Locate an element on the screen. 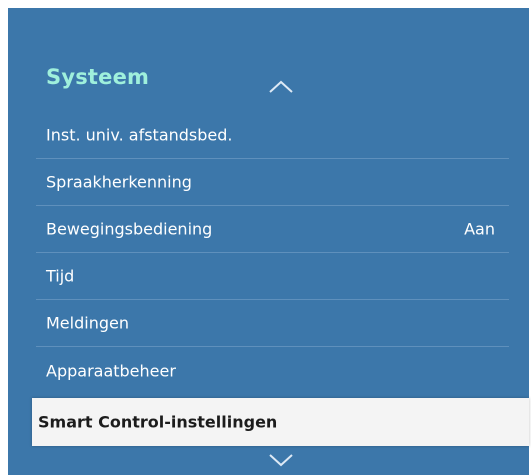 This screenshot has height=475, width=531. menu-item-label: Meldingen is located at coordinates (87, 323).